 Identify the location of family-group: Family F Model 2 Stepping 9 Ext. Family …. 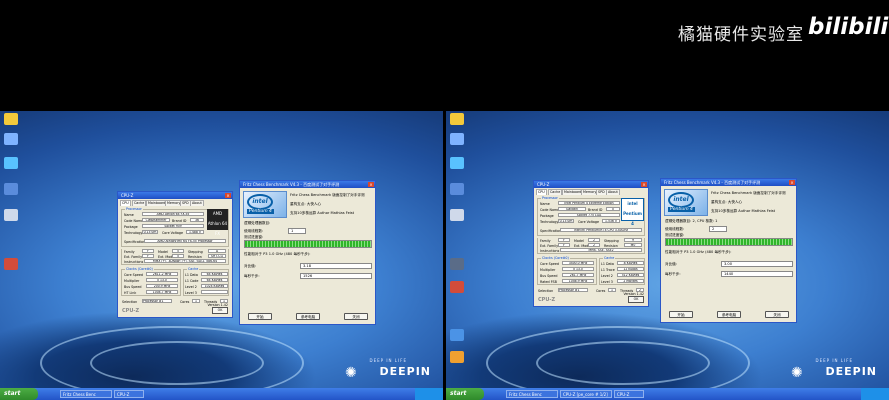
(591, 246).